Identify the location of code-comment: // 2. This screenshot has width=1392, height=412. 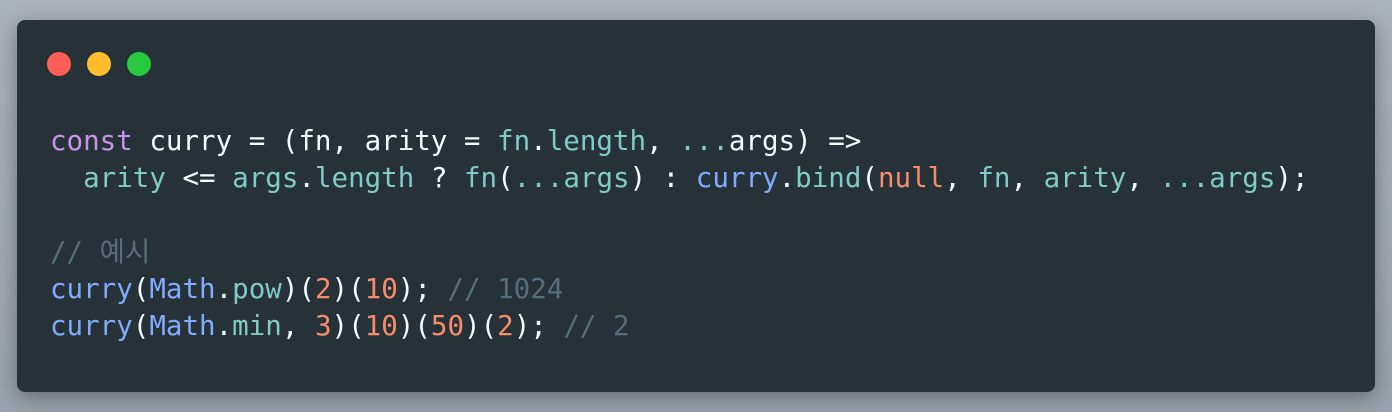
(596, 326).